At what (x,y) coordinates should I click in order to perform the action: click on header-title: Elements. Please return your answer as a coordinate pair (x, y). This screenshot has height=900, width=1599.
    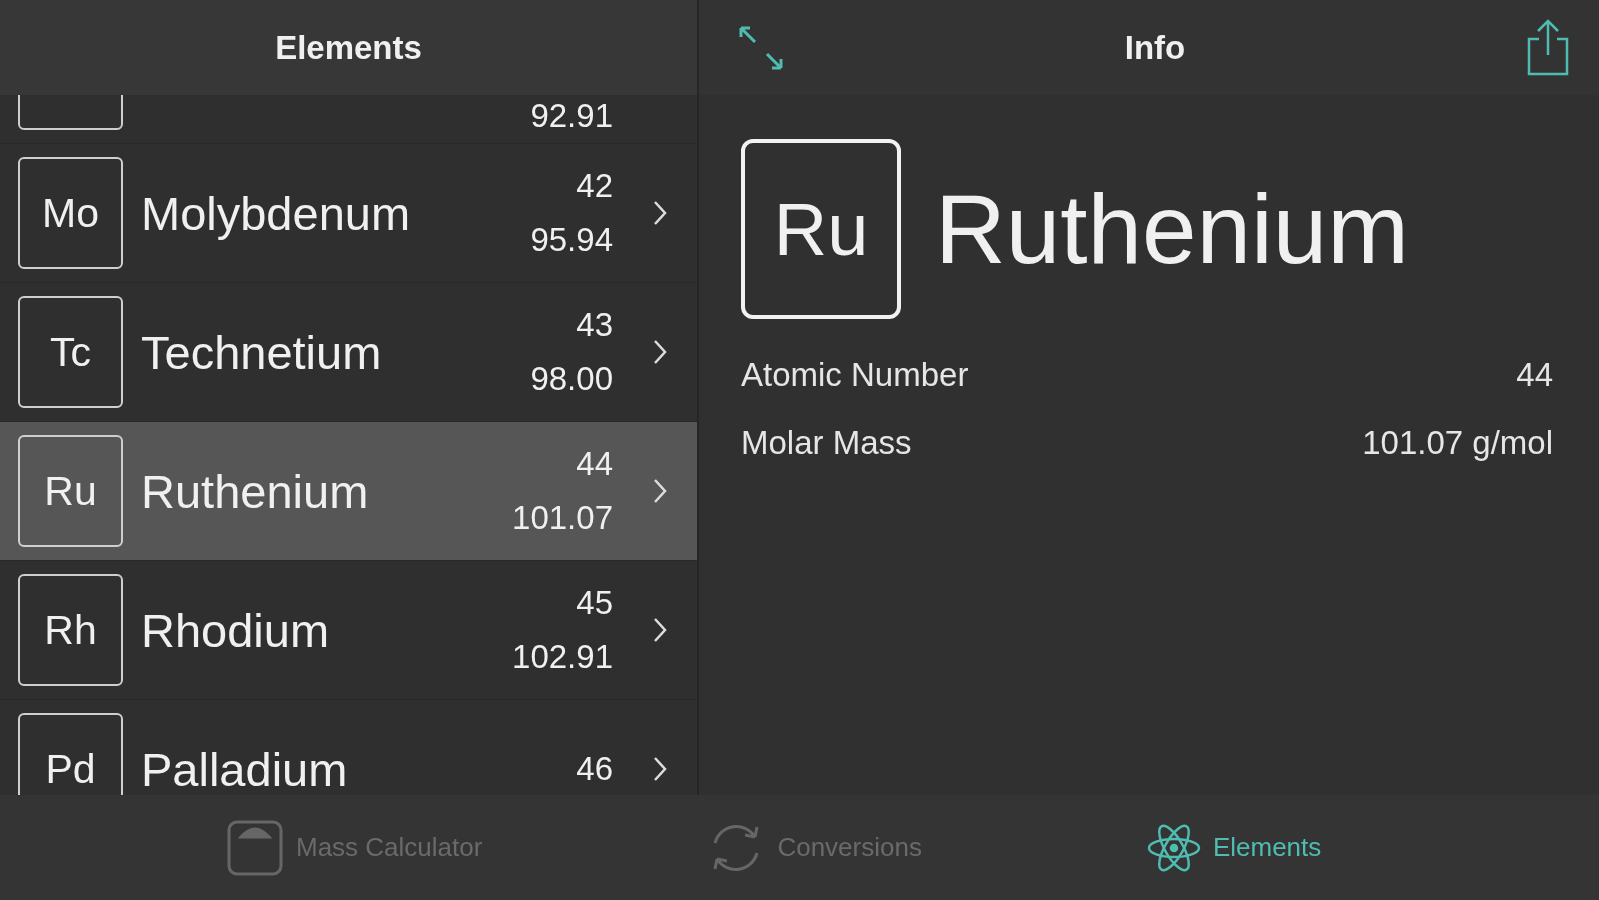
    Looking at the image, I should click on (348, 47).